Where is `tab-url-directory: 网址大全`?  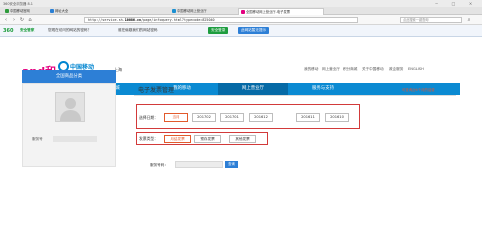 tab-url-directory: 网址大全 is located at coordinates (68, 11).